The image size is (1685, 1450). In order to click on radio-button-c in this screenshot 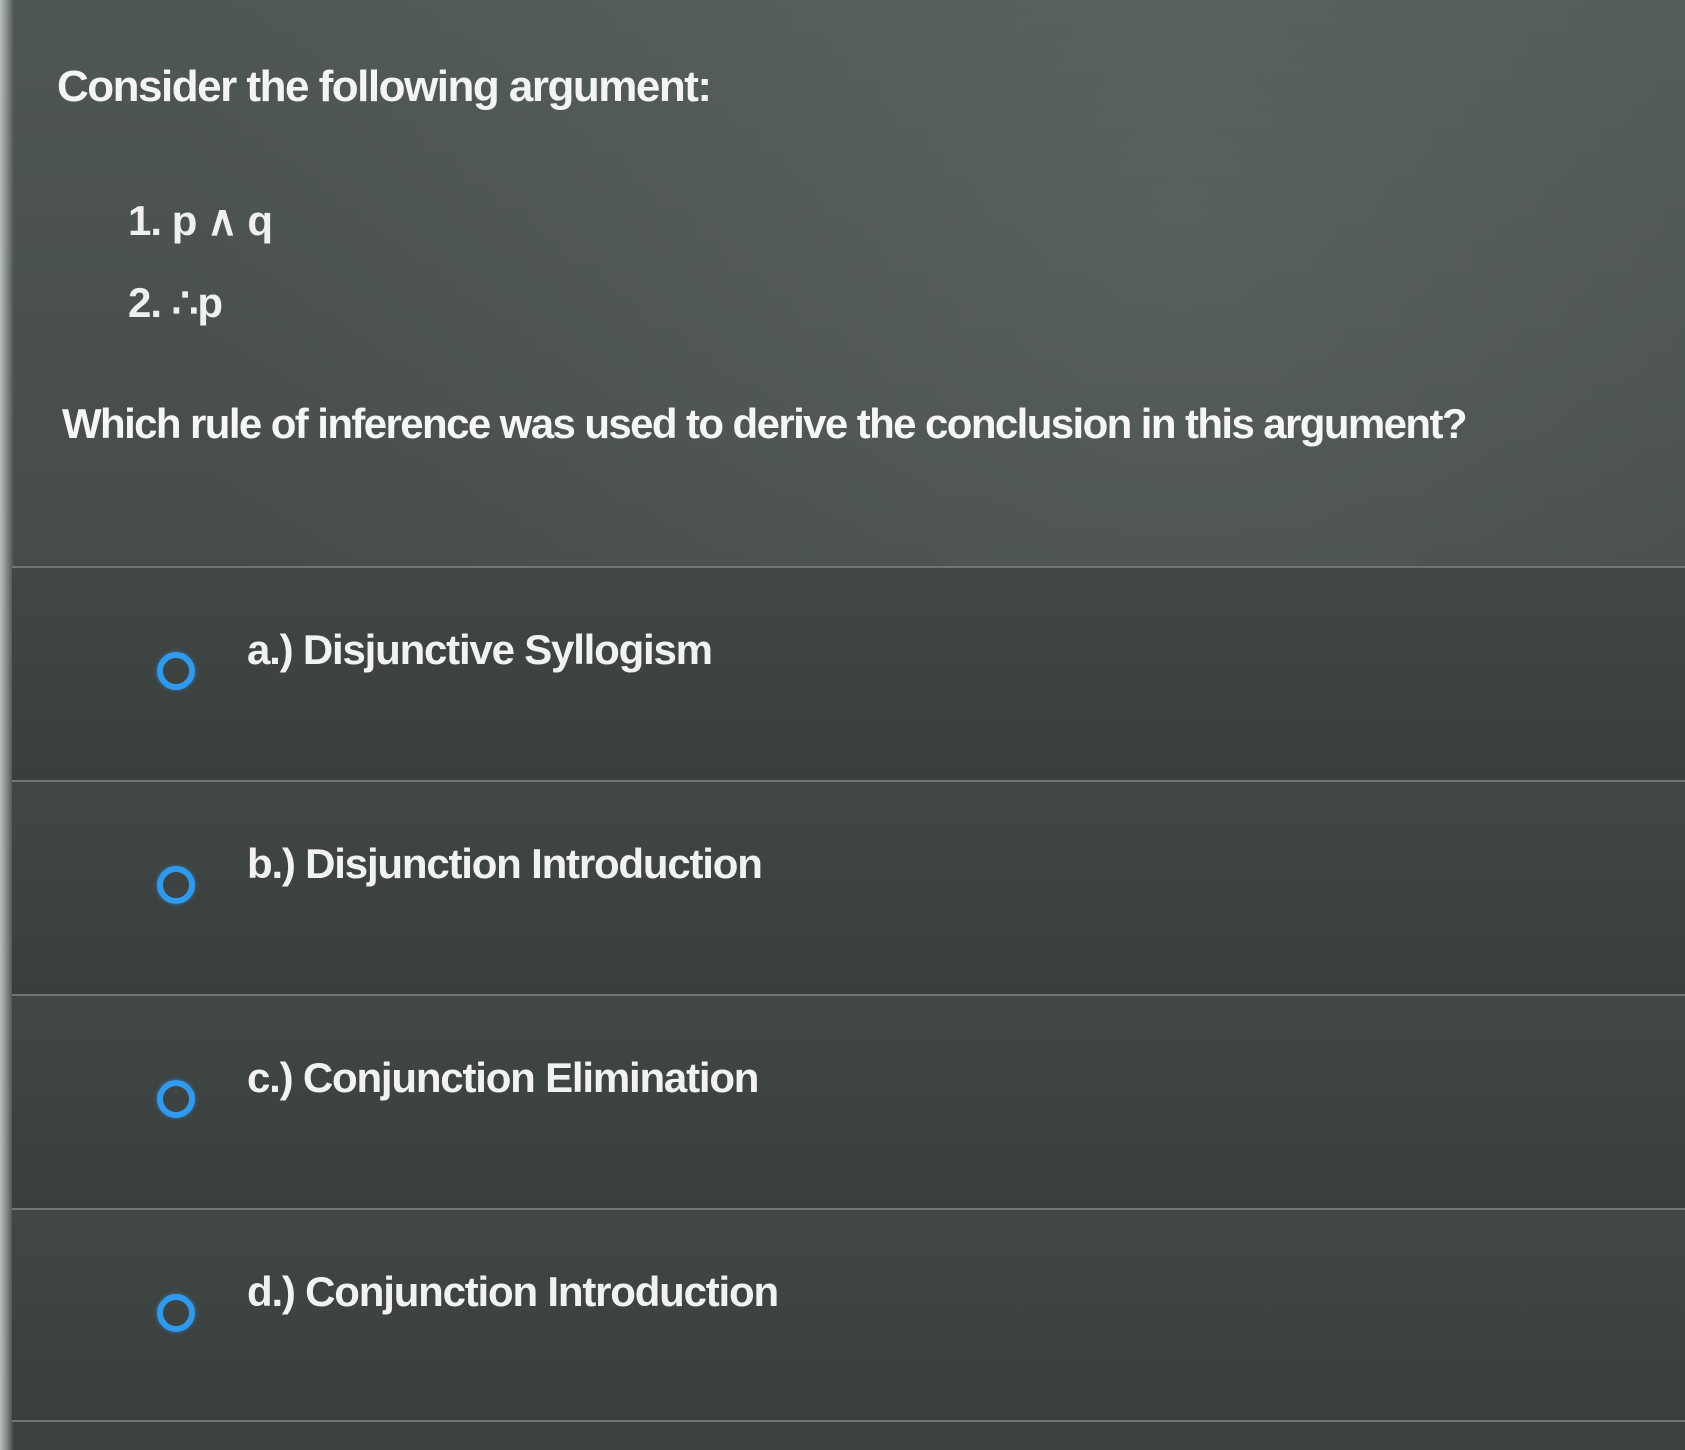, I will do `click(176, 1099)`.